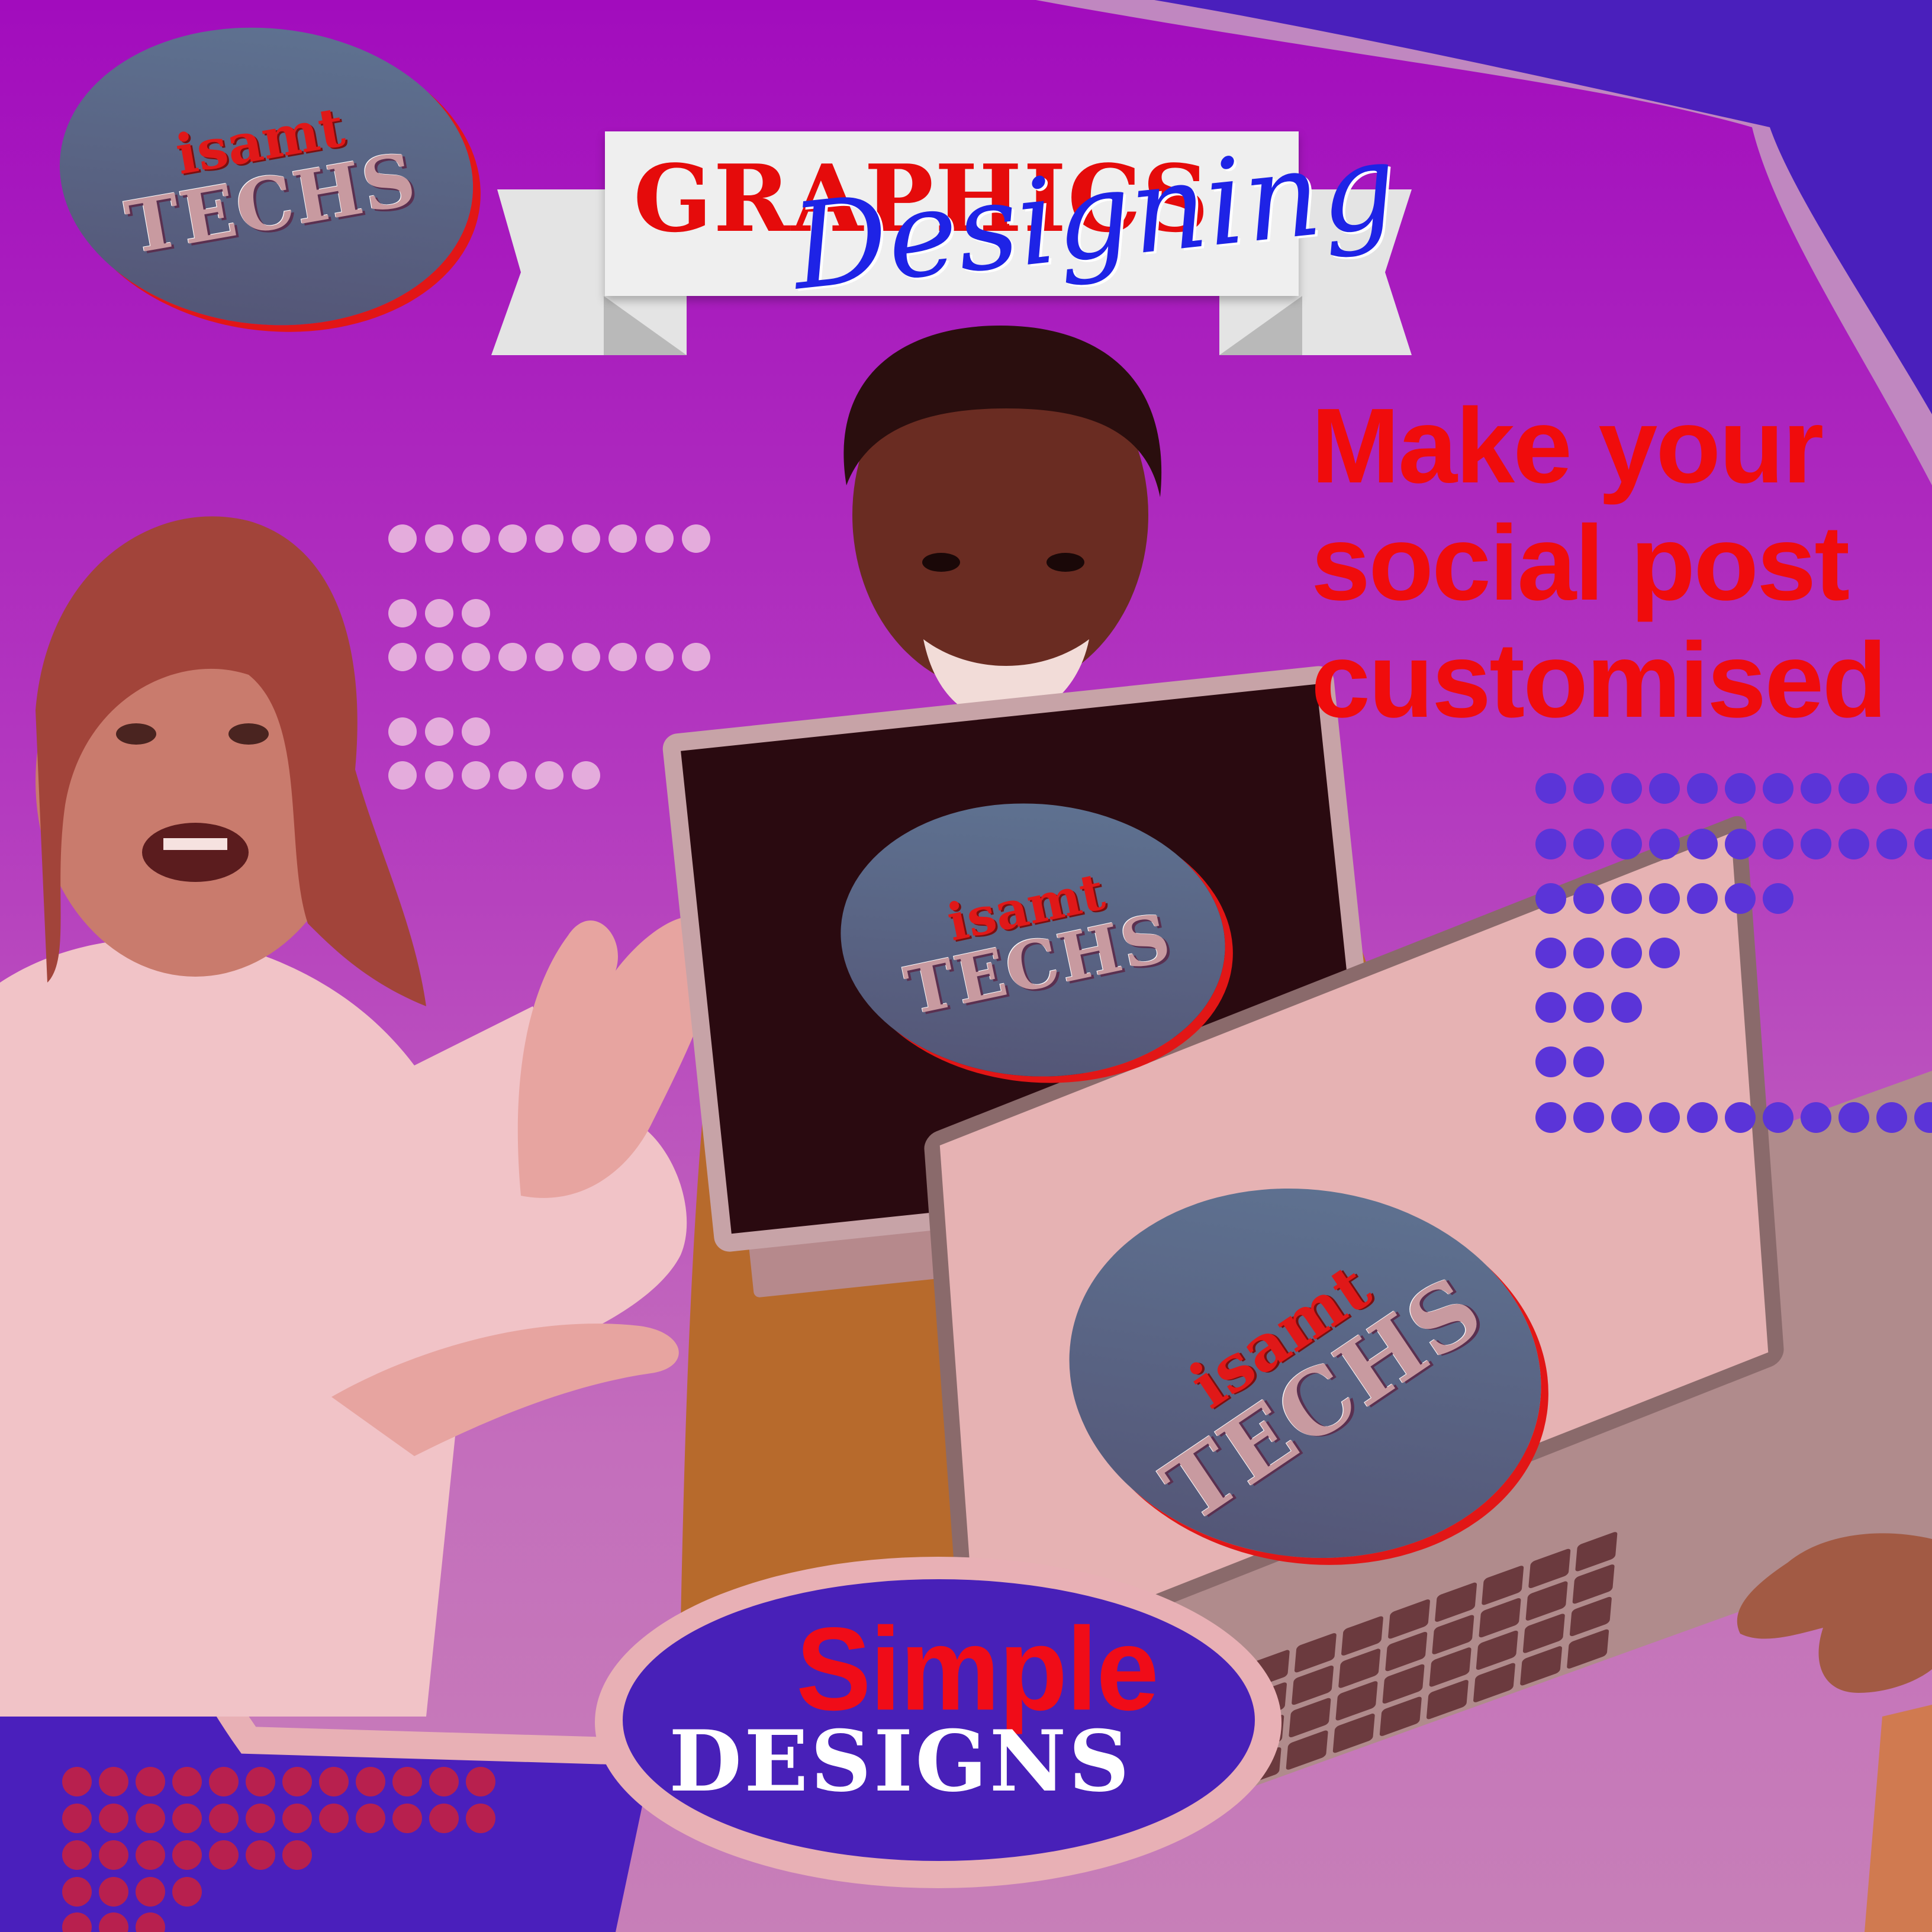 This screenshot has height=1932, width=1932. I want to click on headline: Make your social post customised, so click(1613, 563).